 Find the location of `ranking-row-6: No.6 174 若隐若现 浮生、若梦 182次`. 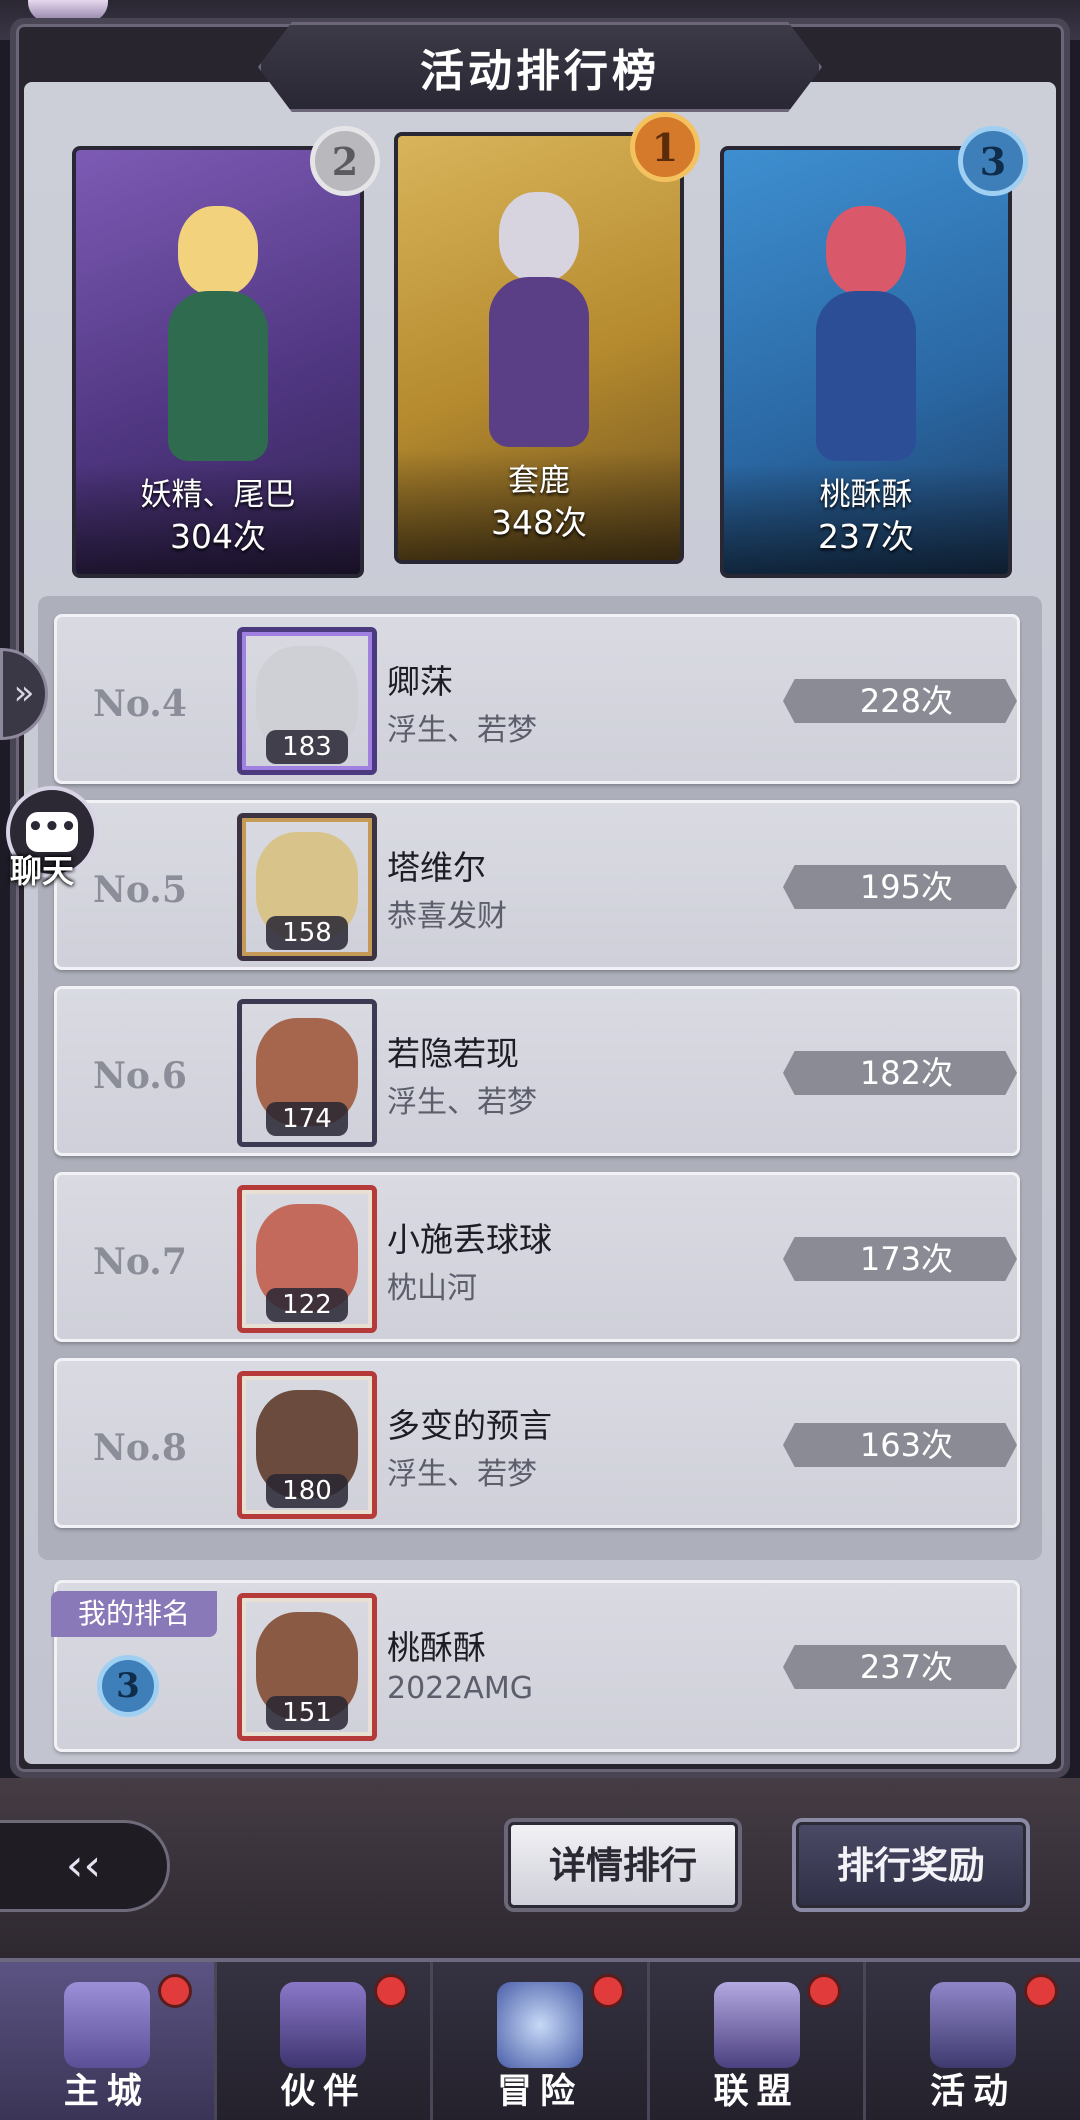

ranking-row-6: No.6 174 若隐若现 浮生、若梦 182次 is located at coordinates (537, 1071).